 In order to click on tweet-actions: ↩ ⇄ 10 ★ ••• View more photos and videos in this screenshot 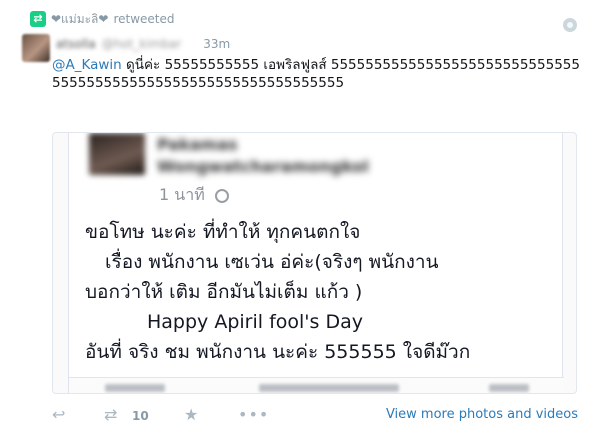, I will do `click(317, 415)`.